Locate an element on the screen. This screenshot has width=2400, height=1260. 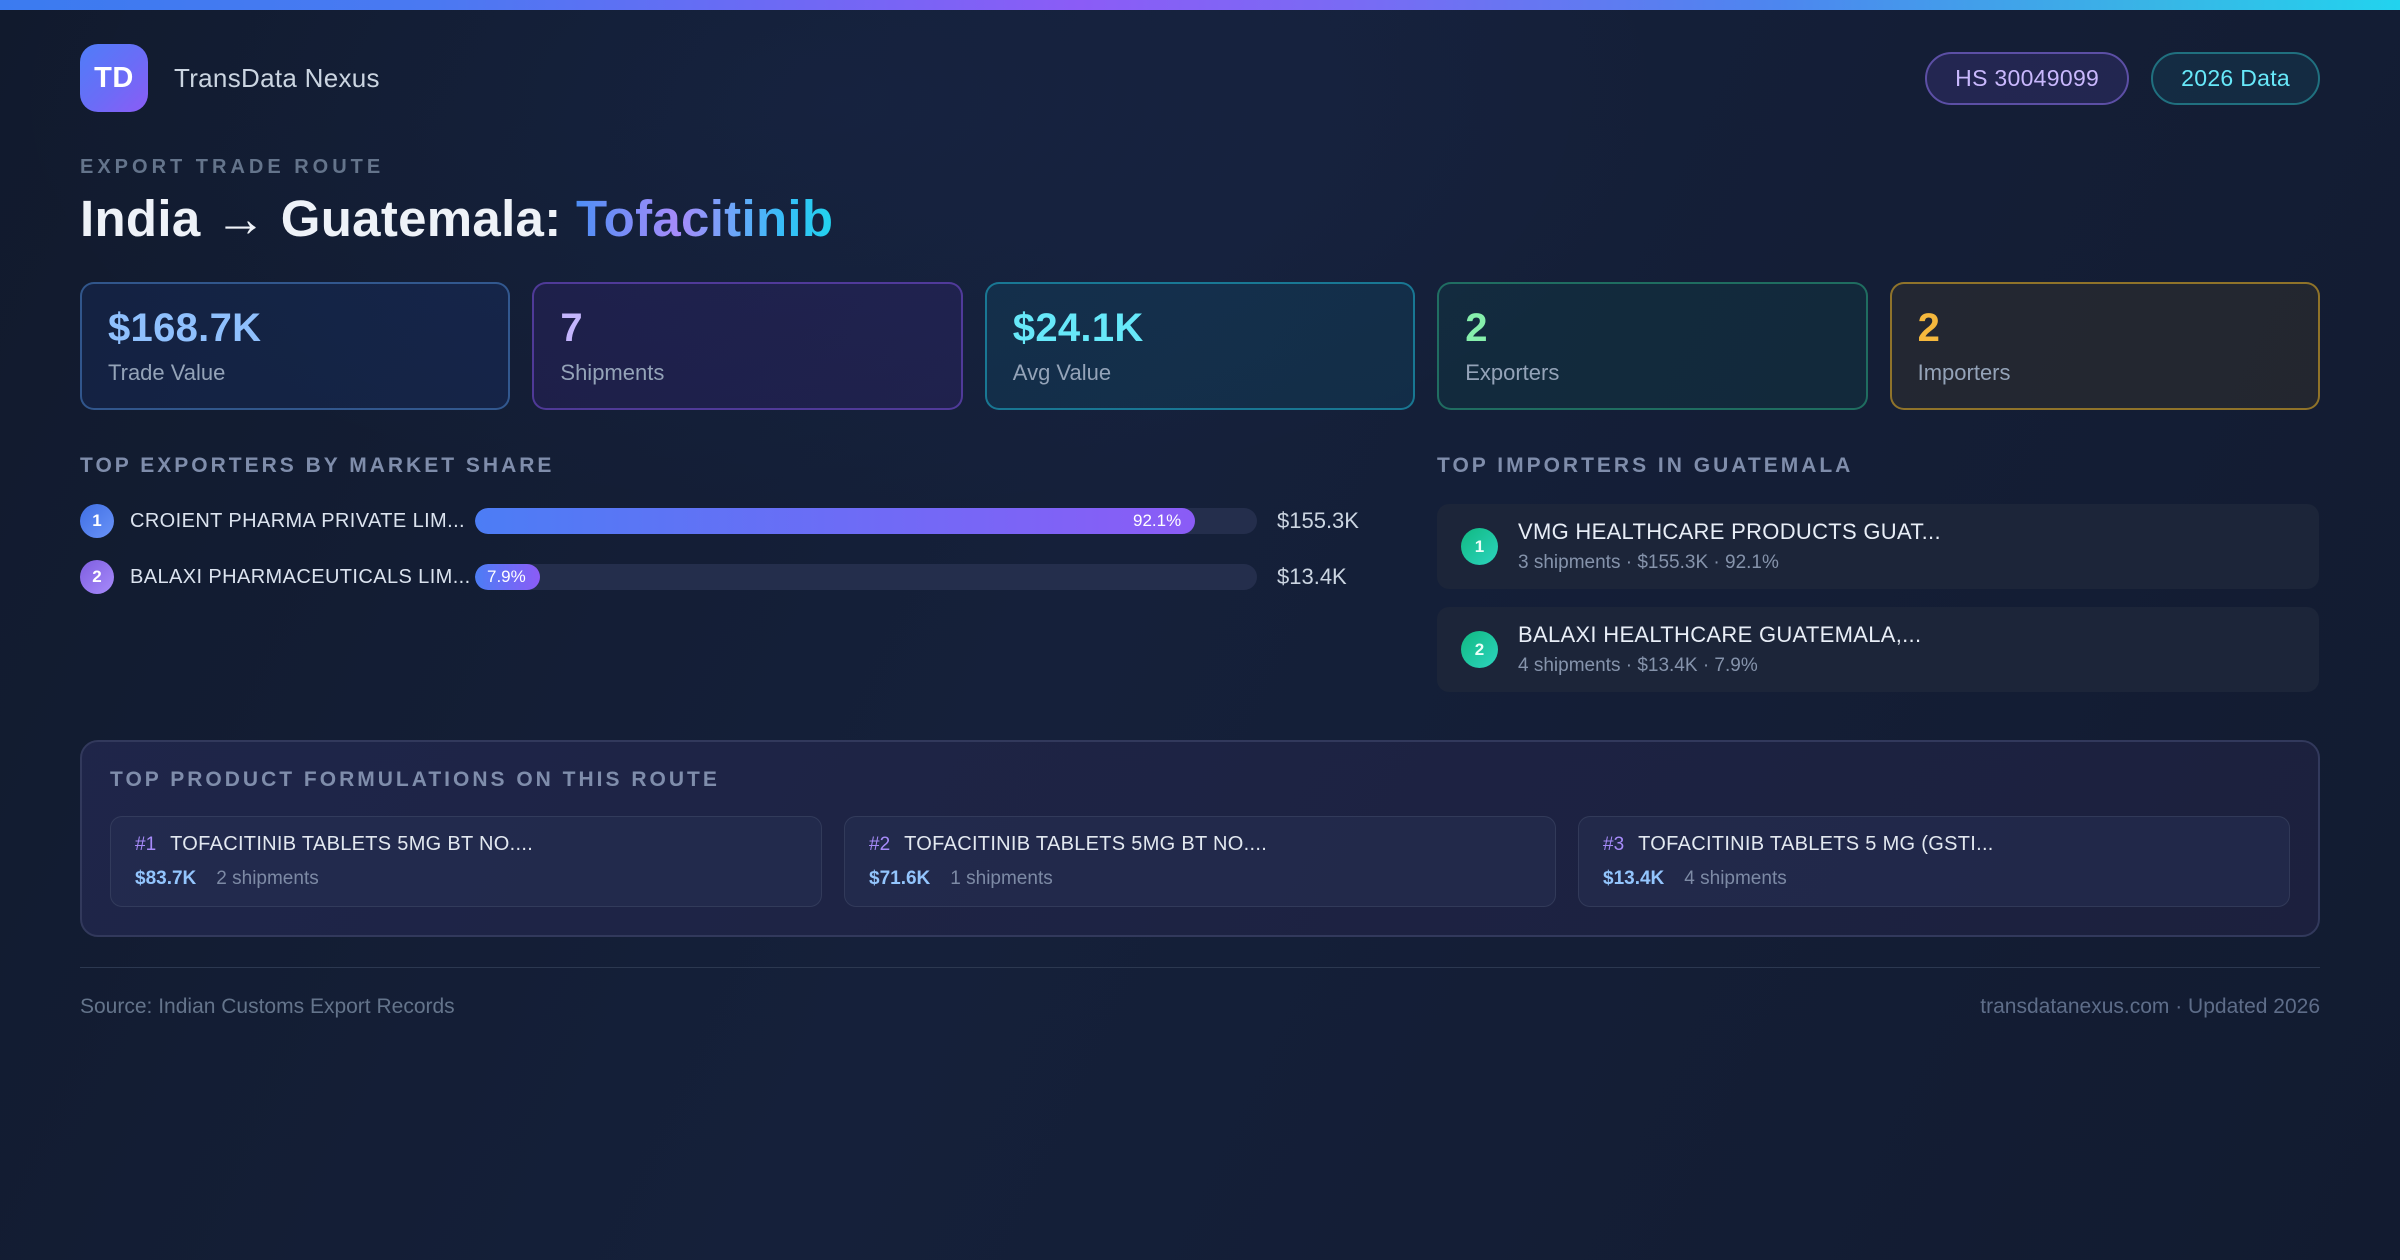
header-badges: HS 30049099 2026 Data is located at coordinates (2122, 78).